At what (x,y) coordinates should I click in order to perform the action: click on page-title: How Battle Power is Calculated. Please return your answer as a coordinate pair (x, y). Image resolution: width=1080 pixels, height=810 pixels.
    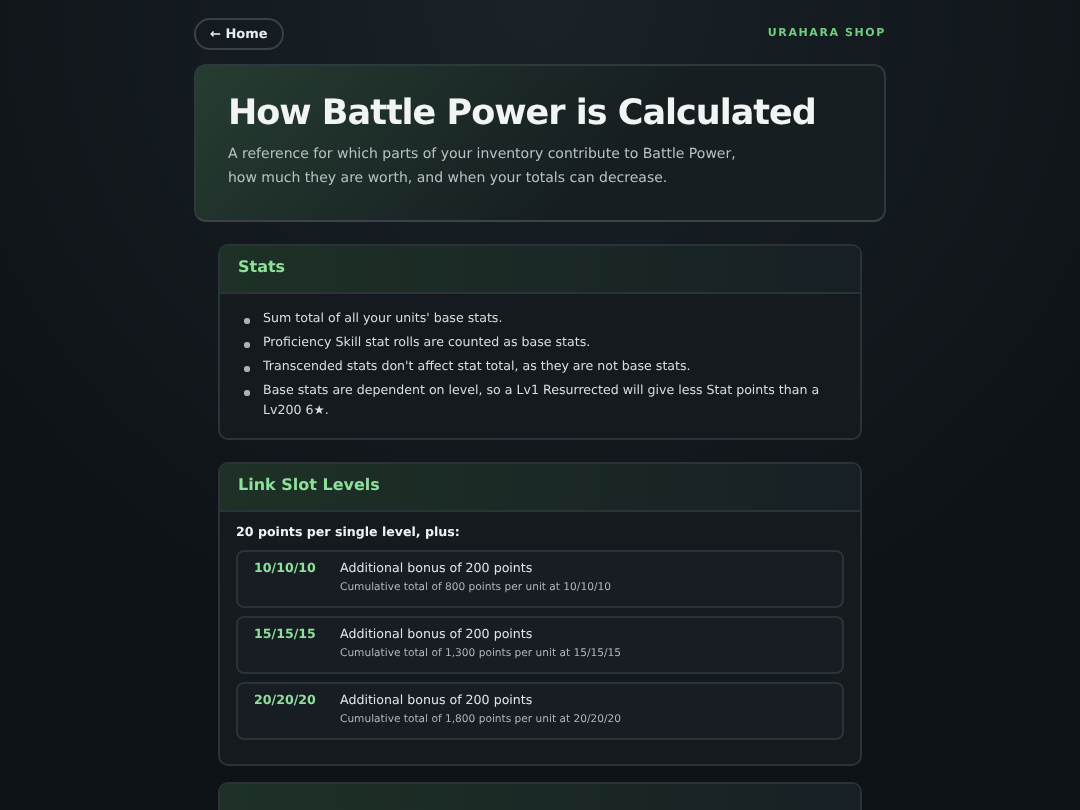
    Looking at the image, I should click on (523, 114).